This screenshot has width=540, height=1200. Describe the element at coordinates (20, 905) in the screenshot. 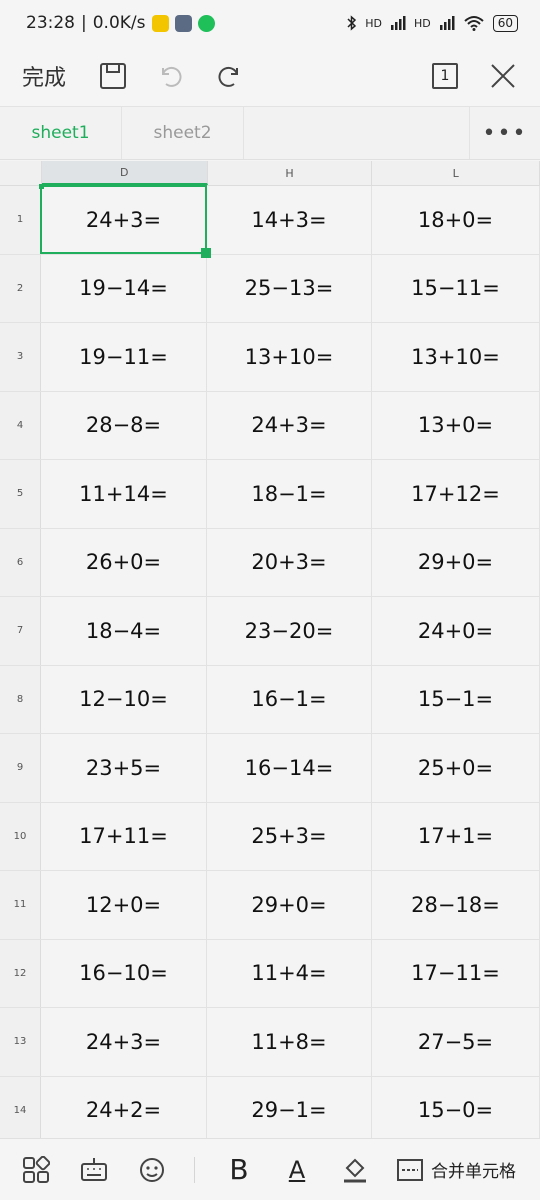

I see `row-header: 11` at that location.